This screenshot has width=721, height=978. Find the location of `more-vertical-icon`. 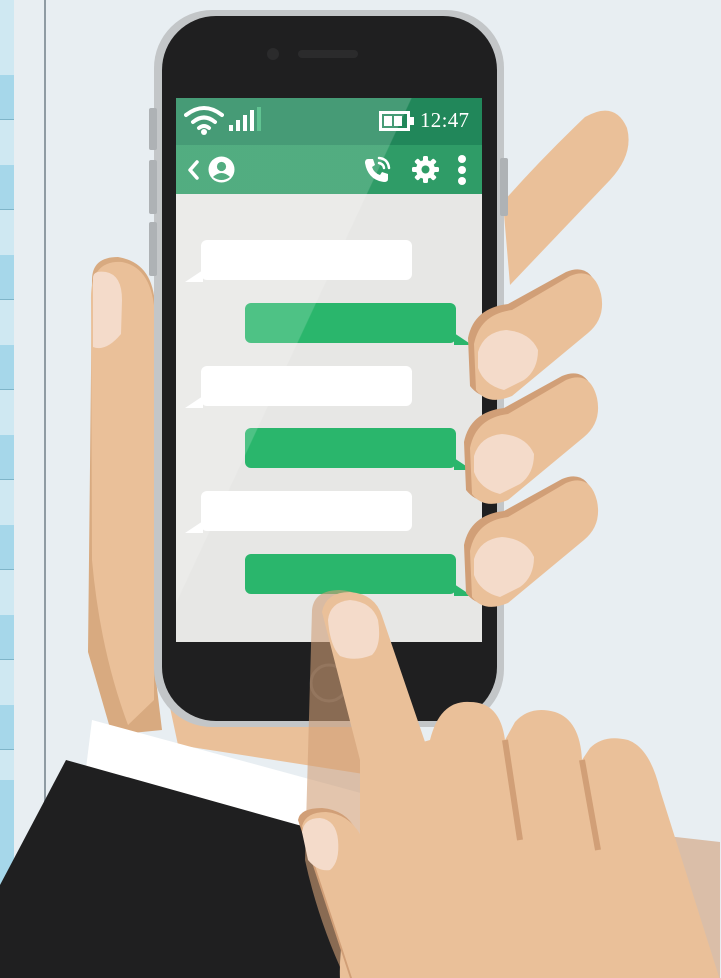

more-vertical-icon is located at coordinates (462, 170).